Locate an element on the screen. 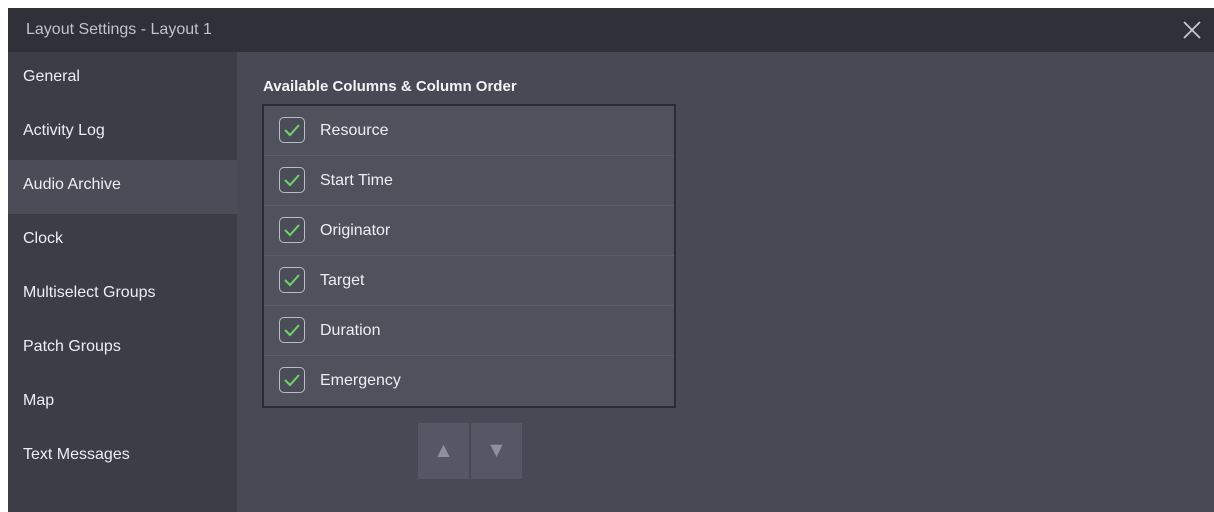 Image resolution: width=1214 pixels, height=512 pixels. sidebar-item-label: Text Messages is located at coordinates (76, 454).